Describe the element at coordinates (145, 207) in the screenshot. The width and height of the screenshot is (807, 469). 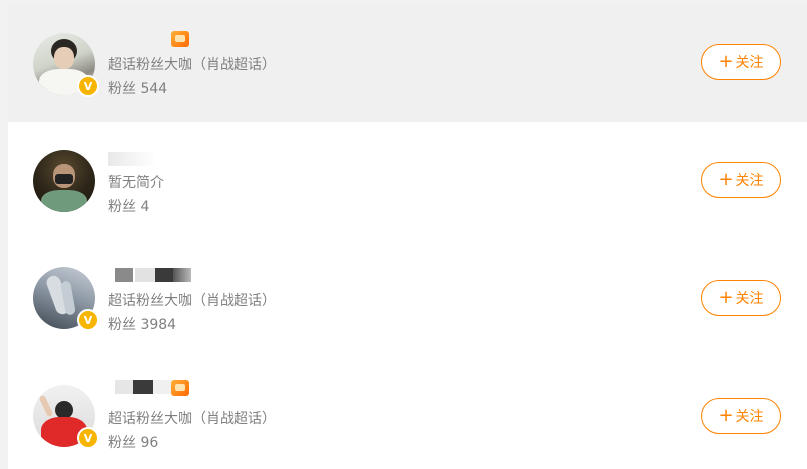
I see `fans-number: 4` at that location.